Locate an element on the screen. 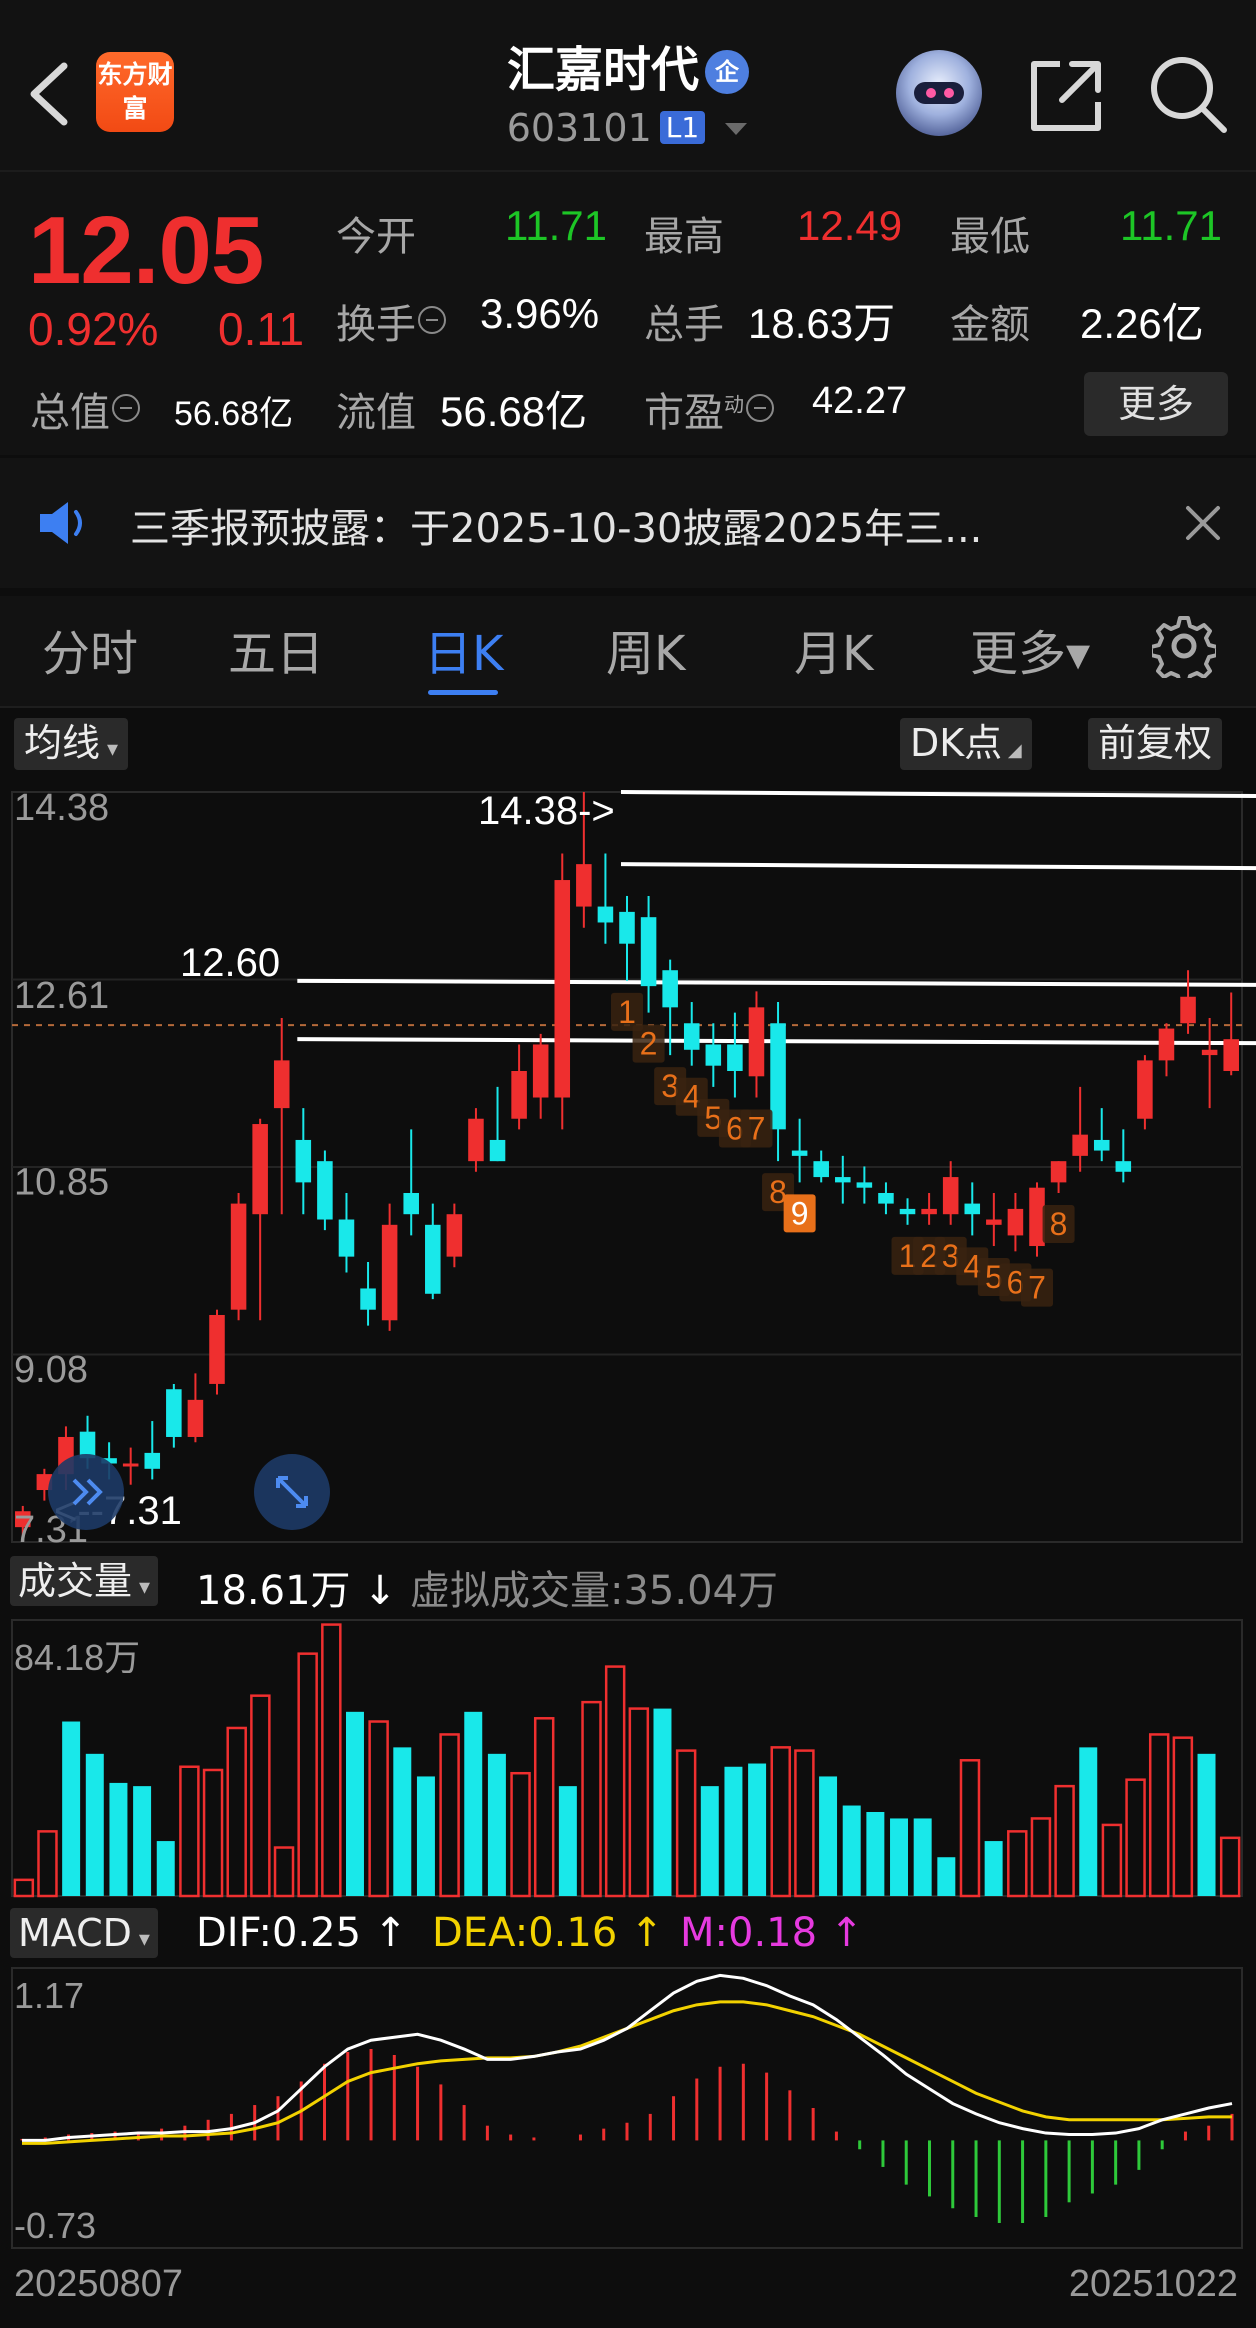 Image resolution: width=1256 pixels, height=2328 pixels. pe-value: 42.27 is located at coordinates (860, 401).